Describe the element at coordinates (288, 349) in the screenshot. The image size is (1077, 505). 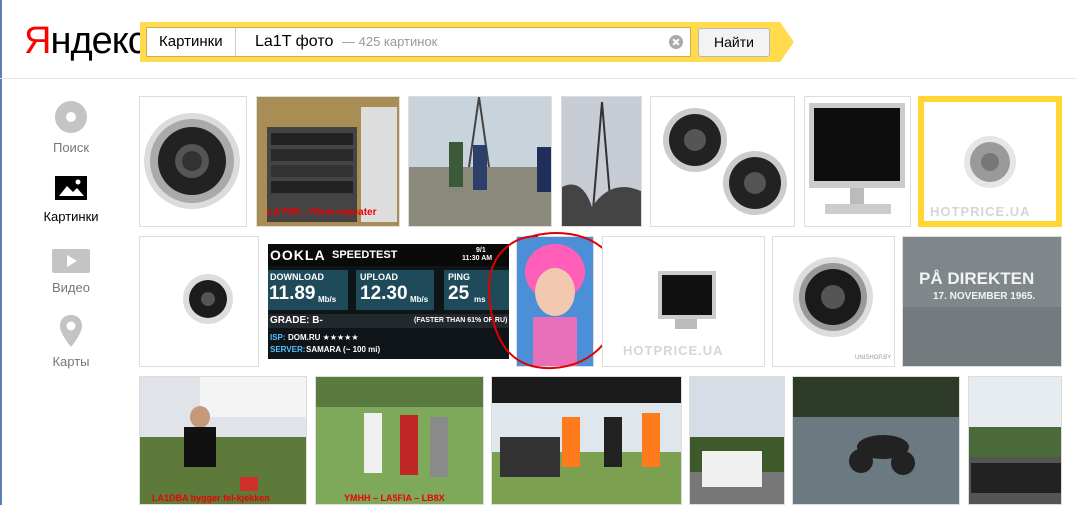
I see `server-label: SERVER:` at that location.